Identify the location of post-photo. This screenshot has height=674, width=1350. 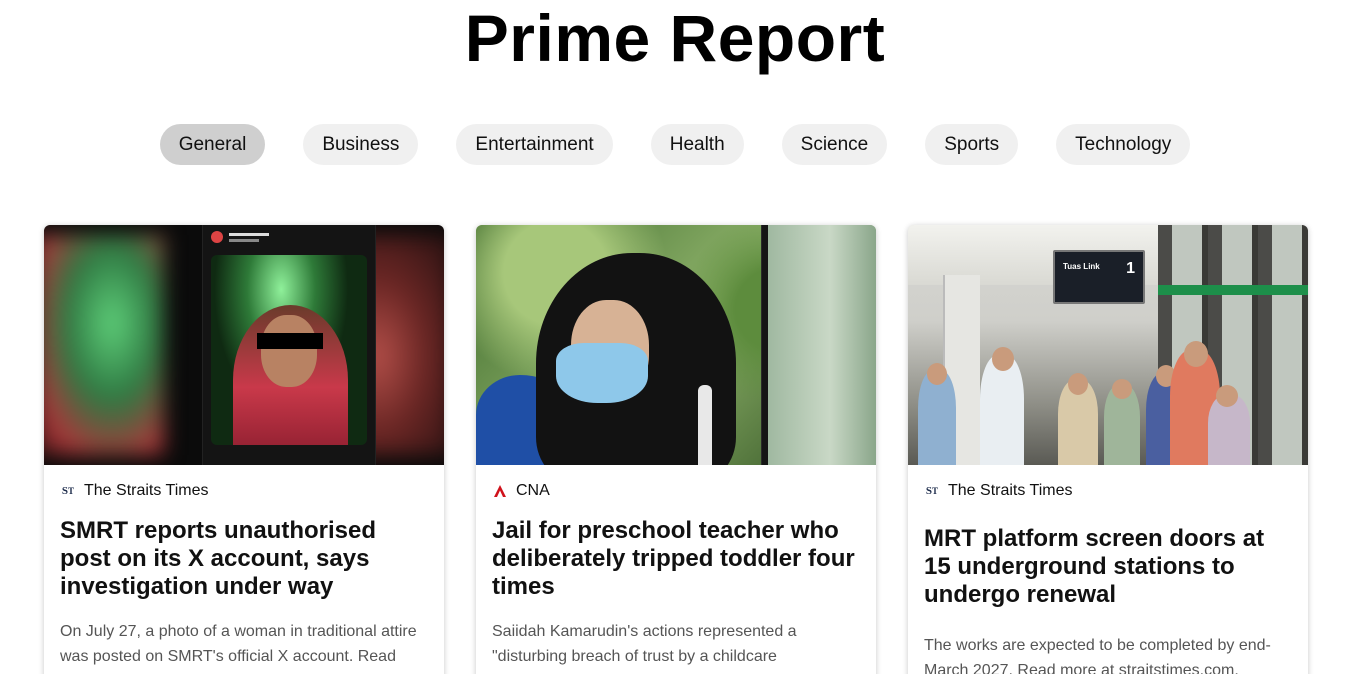
(289, 350).